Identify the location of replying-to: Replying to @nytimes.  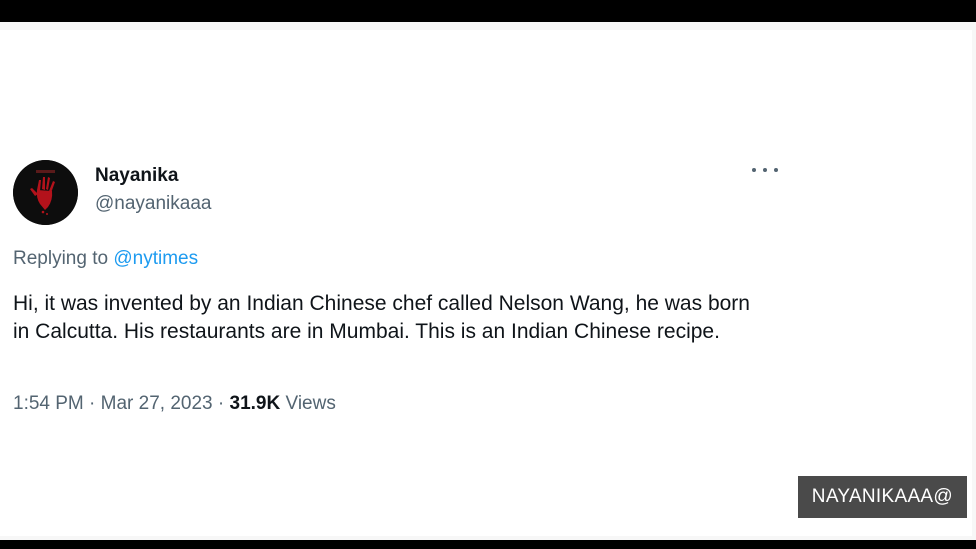
(105, 259).